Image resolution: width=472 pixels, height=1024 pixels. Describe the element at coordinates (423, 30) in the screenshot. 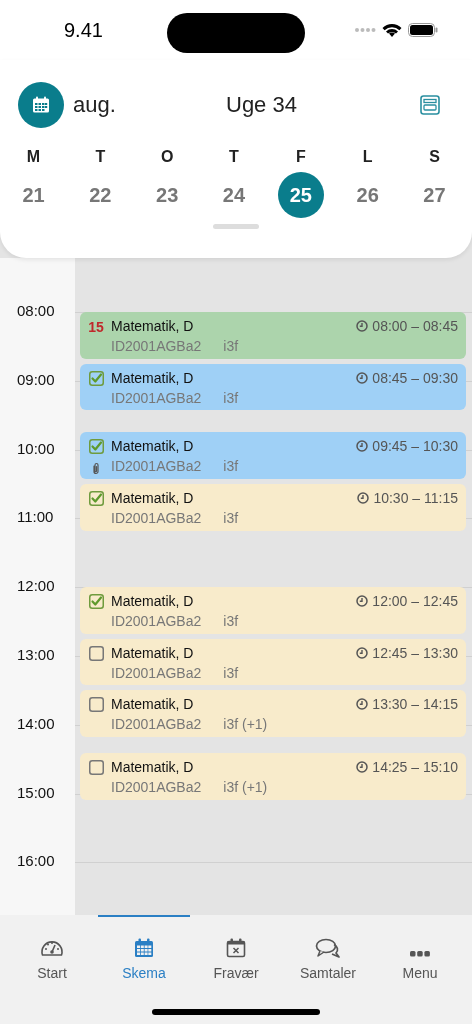

I see `battery-icon` at that location.